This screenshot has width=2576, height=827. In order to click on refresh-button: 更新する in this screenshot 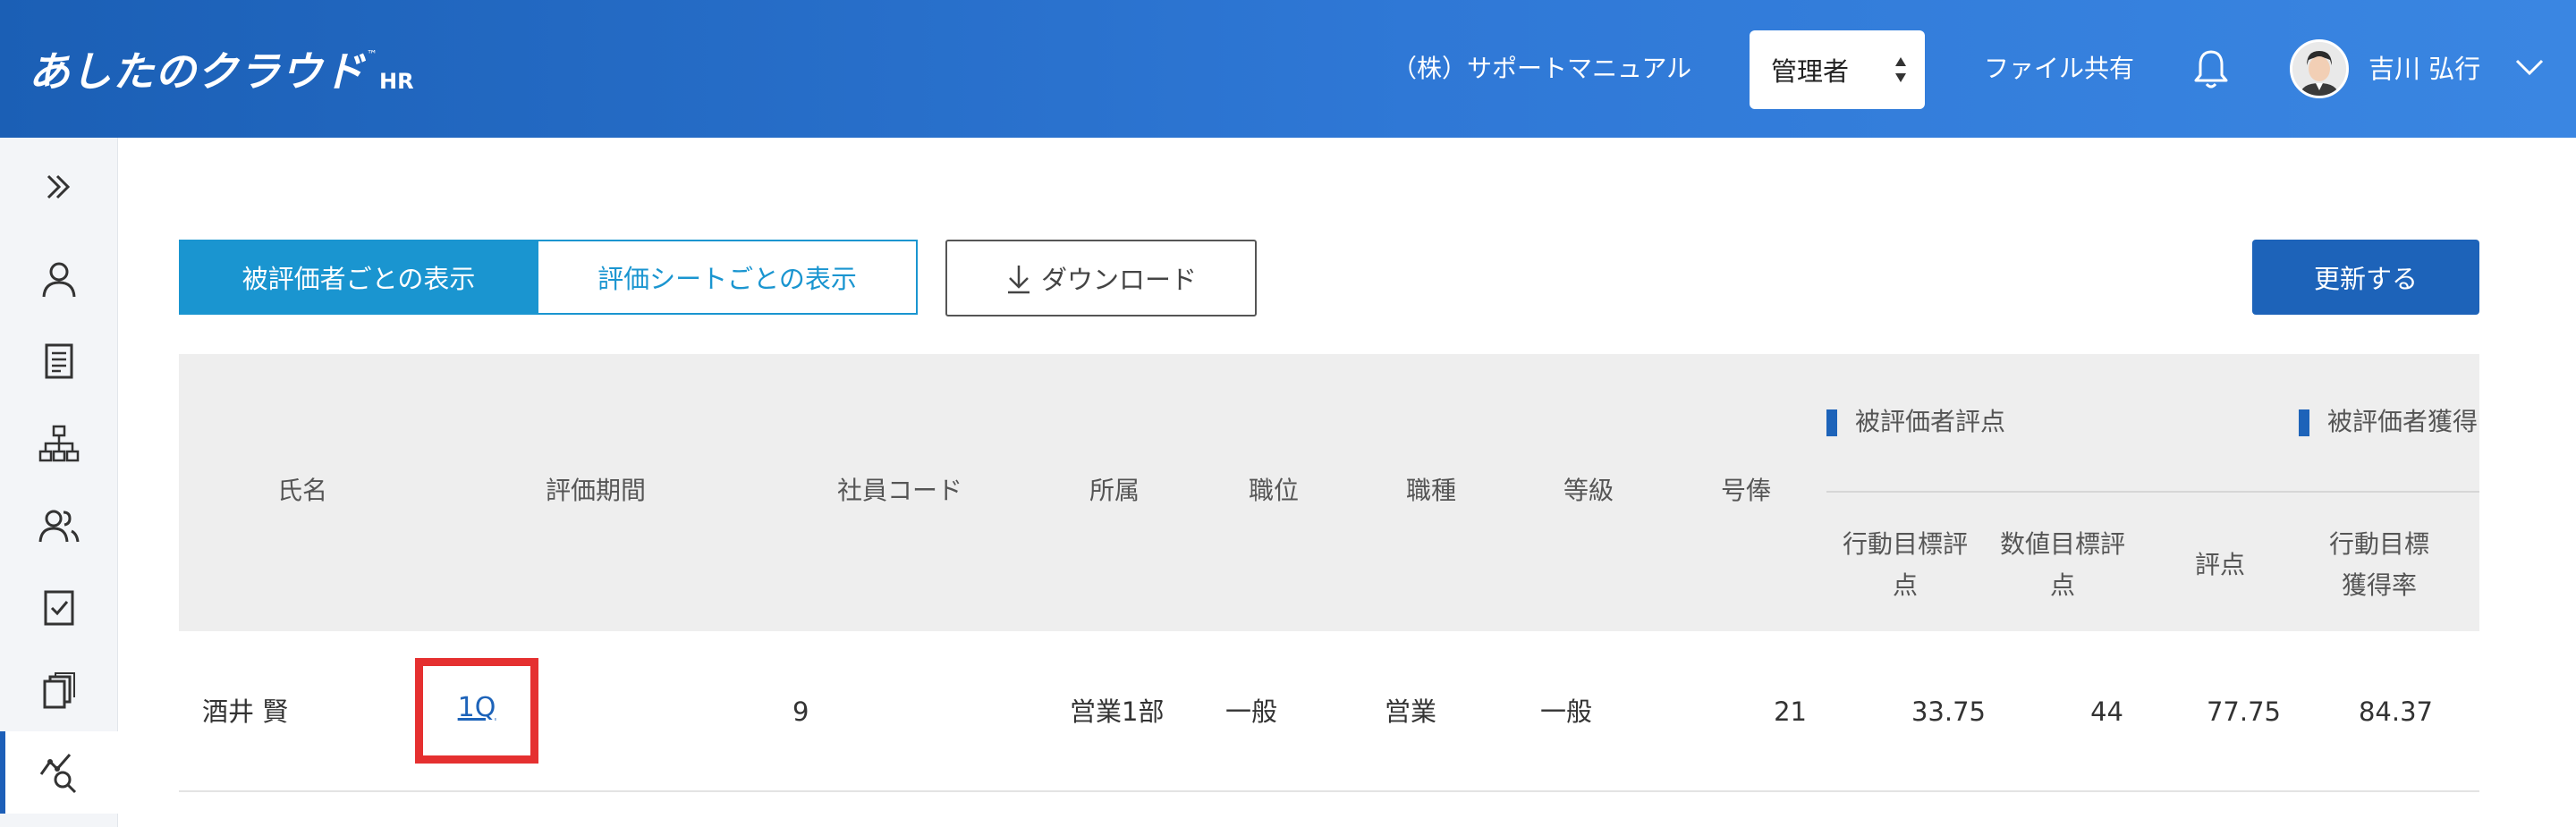, I will do `click(2365, 277)`.